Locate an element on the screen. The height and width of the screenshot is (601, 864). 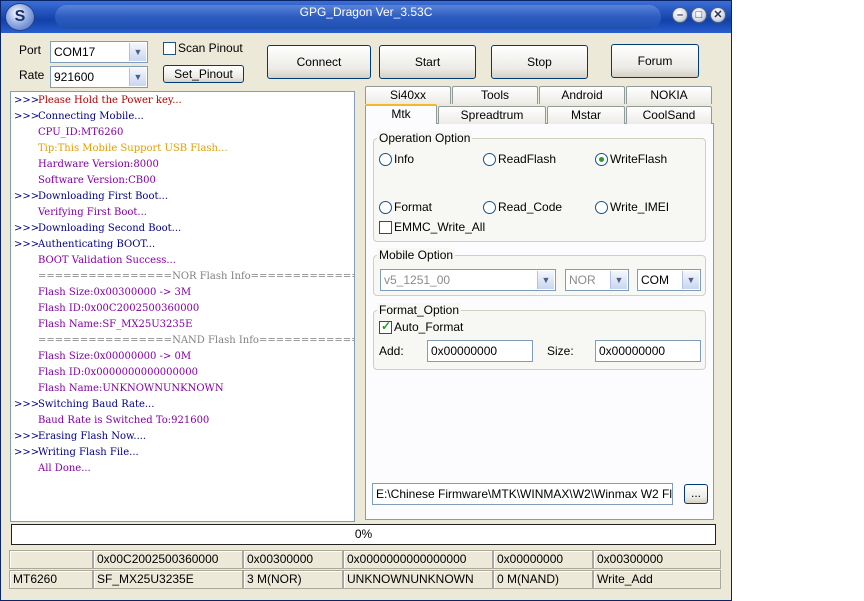
connect-button: Connect is located at coordinates (319, 62).